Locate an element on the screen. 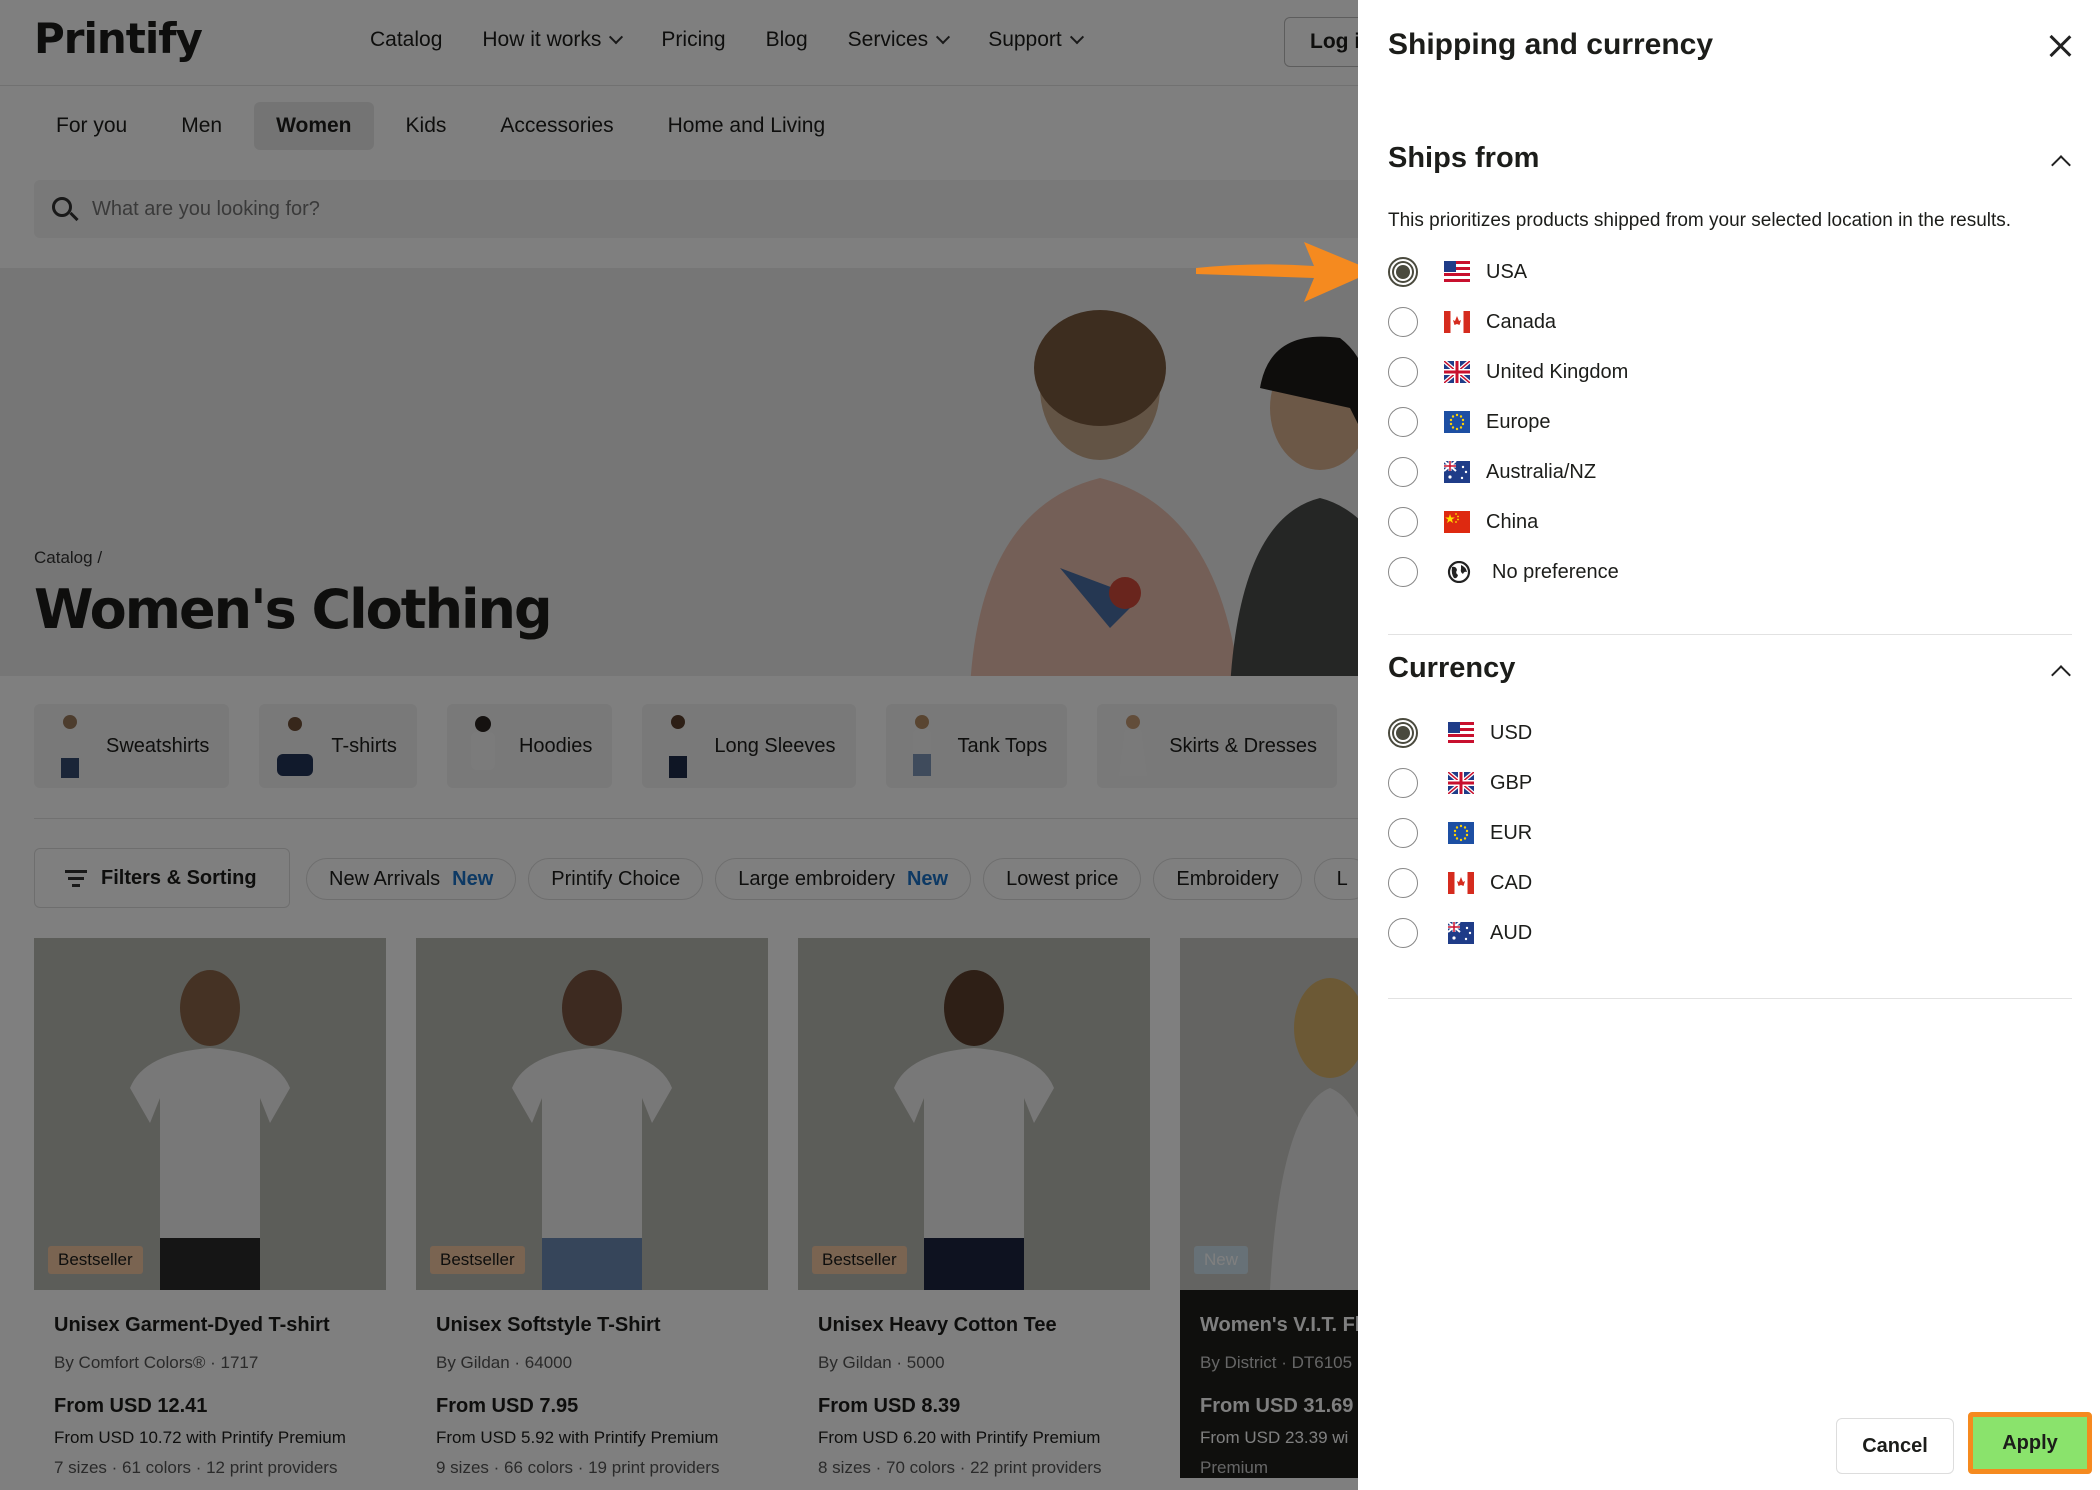 The image size is (2100, 1490). ships-from-option-china: China is located at coordinates (1508, 522).